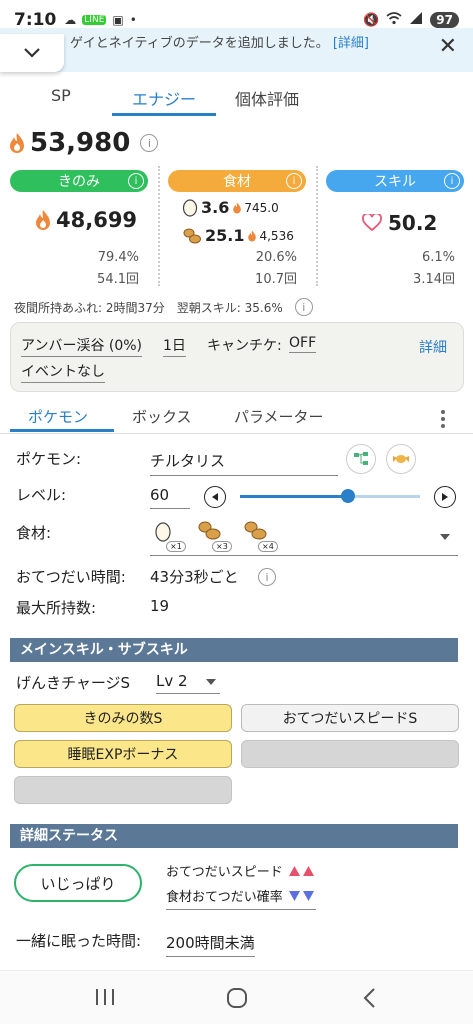 The height and width of the screenshot is (1024, 473). Describe the element at coordinates (301, 895) in the screenshot. I see `down-arrows-icon` at that location.